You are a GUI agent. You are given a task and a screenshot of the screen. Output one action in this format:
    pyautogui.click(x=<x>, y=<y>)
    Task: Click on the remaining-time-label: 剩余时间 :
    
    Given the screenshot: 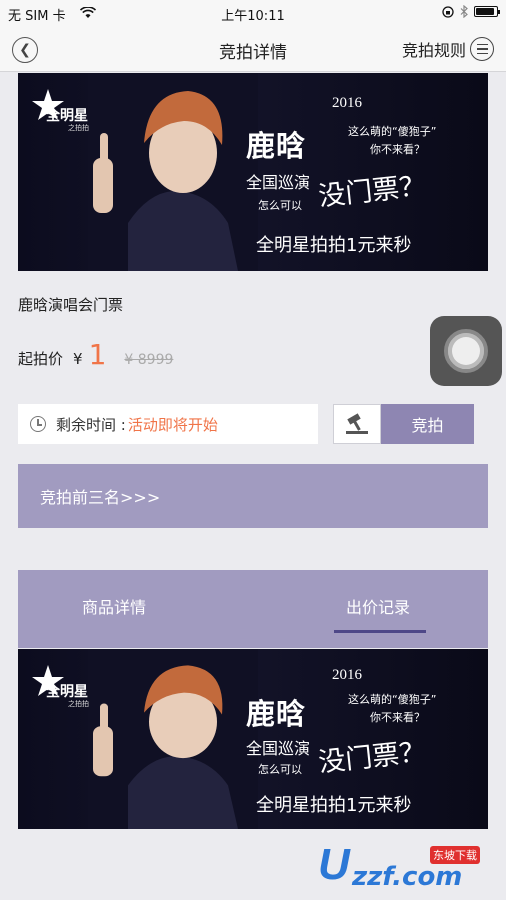 What is the action you would take?
    pyautogui.click(x=91, y=424)
    